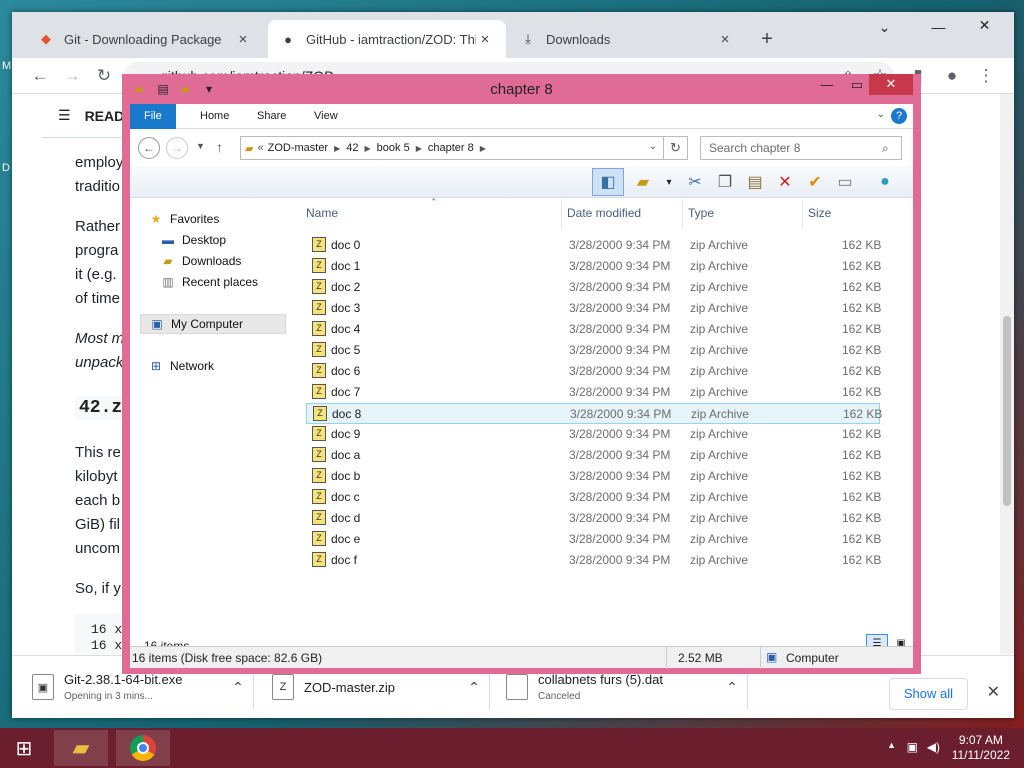 The image size is (1024, 768). I want to click on globe-icon: ●, so click(885, 182).